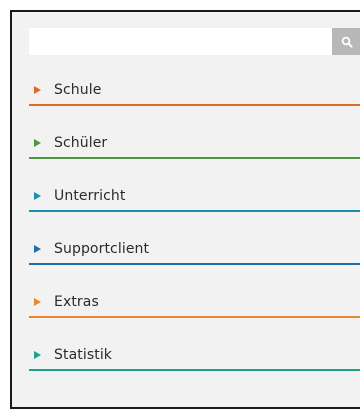 Image resolution: width=360 pixels, height=411 pixels. What do you see at coordinates (76, 302) in the screenshot?
I see `menu-item-label: Extras` at bounding box center [76, 302].